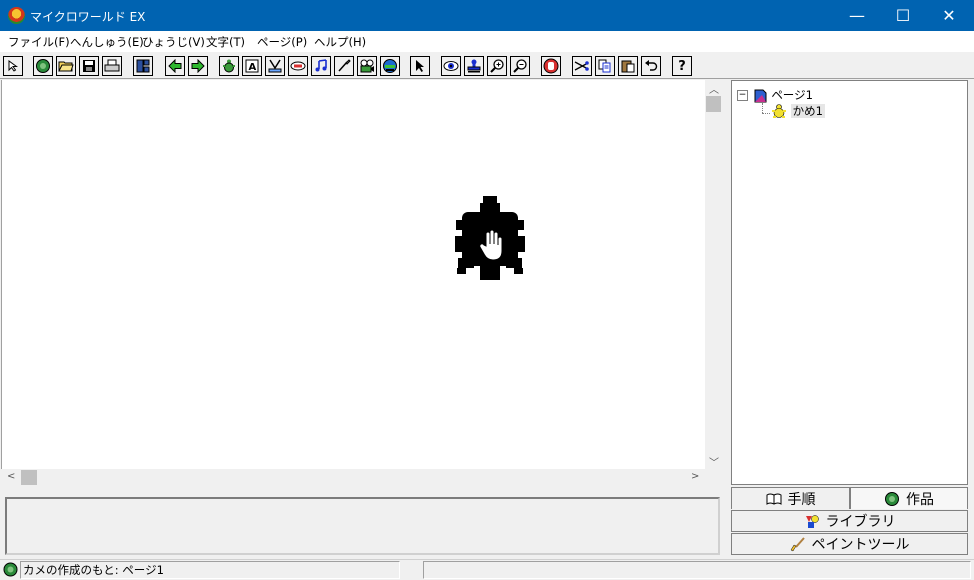 The width and height of the screenshot is (974, 580). Describe the element at coordinates (229, 66) in the screenshot. I see `new-turtle-icon` at that location.